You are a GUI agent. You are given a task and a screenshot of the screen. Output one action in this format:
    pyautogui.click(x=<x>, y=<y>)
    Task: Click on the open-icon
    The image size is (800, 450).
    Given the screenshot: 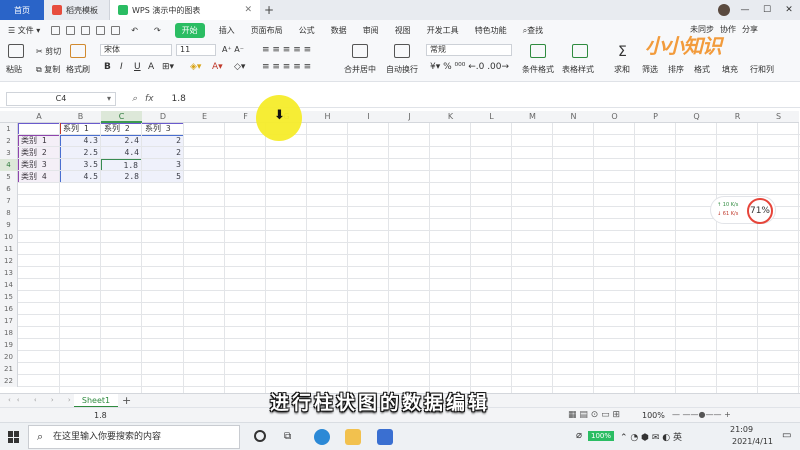 What is the action you would take?
    pyautogui.click(x=71, y=30)
    